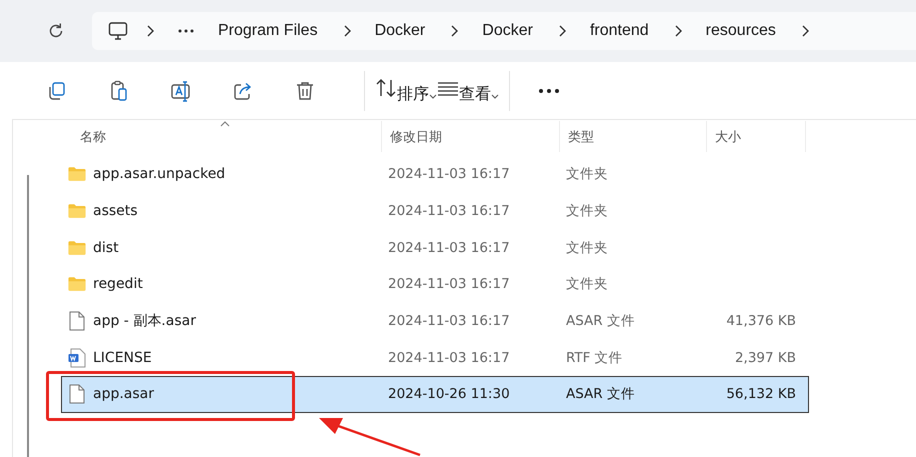 The height and width of the screenshot is (457, 916). I want to click on file-name: assets, so click(115, 211).